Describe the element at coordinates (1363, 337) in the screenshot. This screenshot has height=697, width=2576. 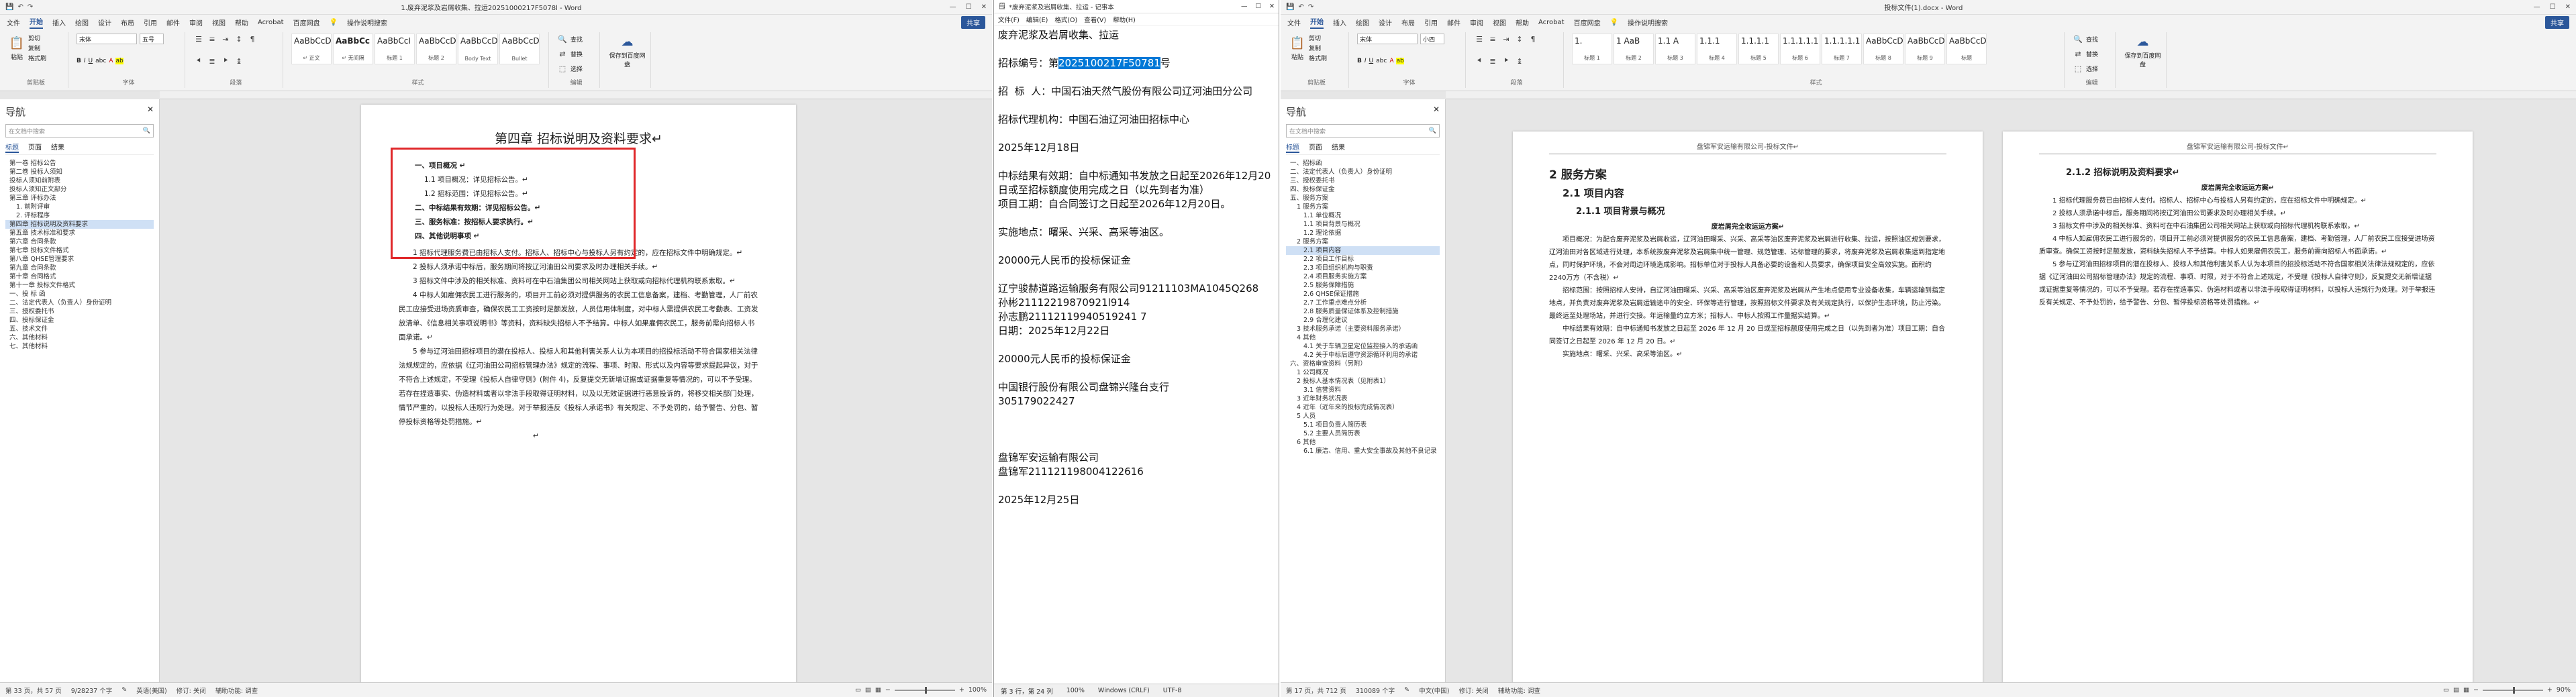
I see `nav-heading-item: 4 其他` at that location.